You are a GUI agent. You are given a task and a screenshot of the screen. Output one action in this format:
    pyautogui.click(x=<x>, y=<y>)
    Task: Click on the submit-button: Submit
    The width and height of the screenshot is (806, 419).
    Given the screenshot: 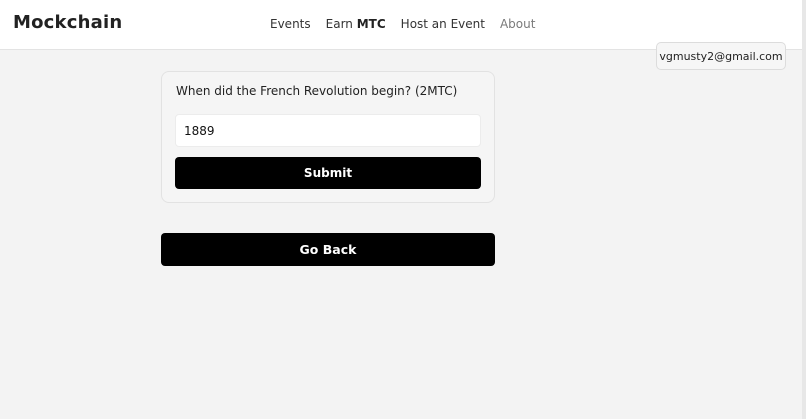 What is the action you would take?
    pyautogui.click(x=328, y=173)
    